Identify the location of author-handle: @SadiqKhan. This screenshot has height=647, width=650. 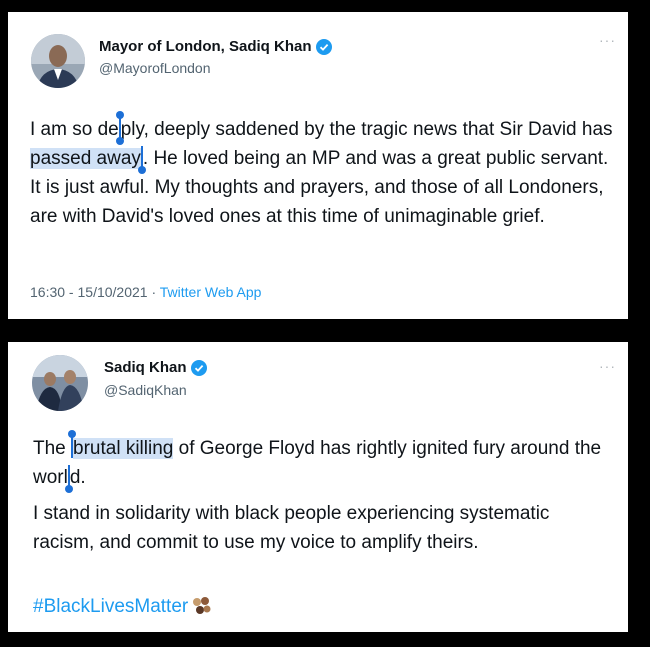
(145, 390).